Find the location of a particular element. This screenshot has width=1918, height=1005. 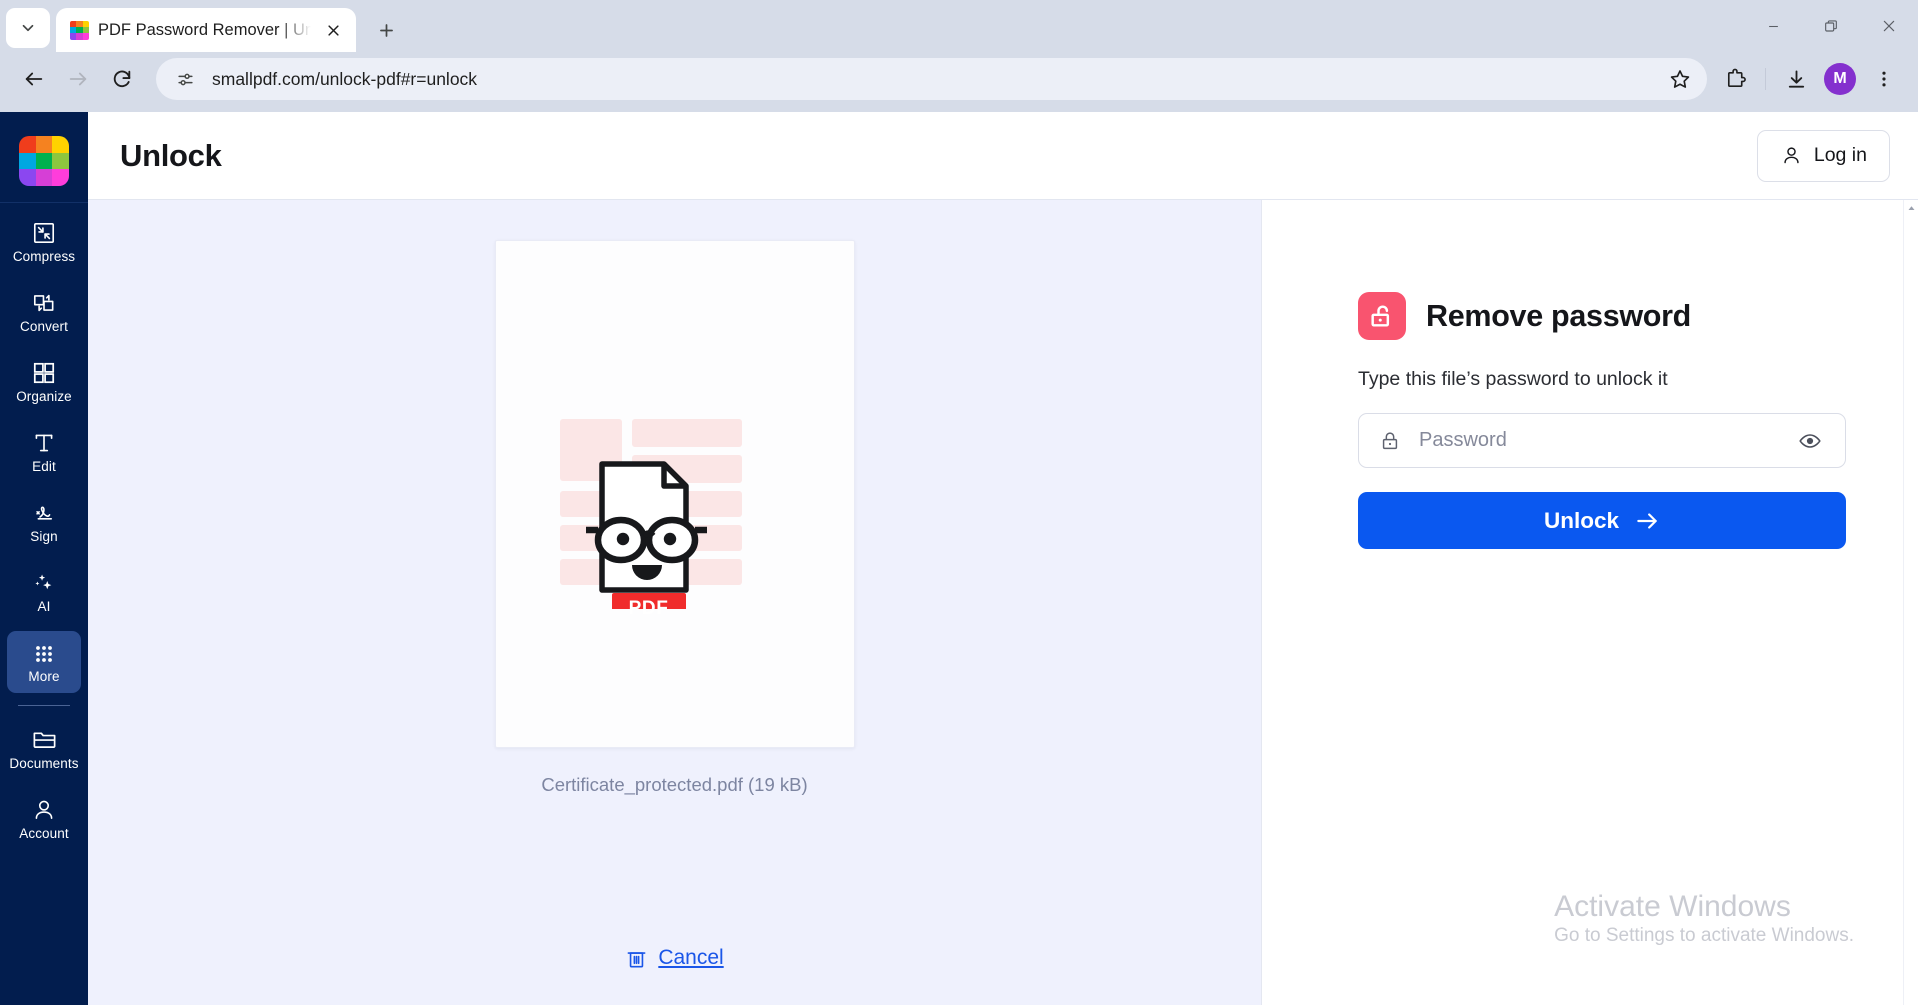

toggle-password-visibility-button is located at coordinates (1810, 441).